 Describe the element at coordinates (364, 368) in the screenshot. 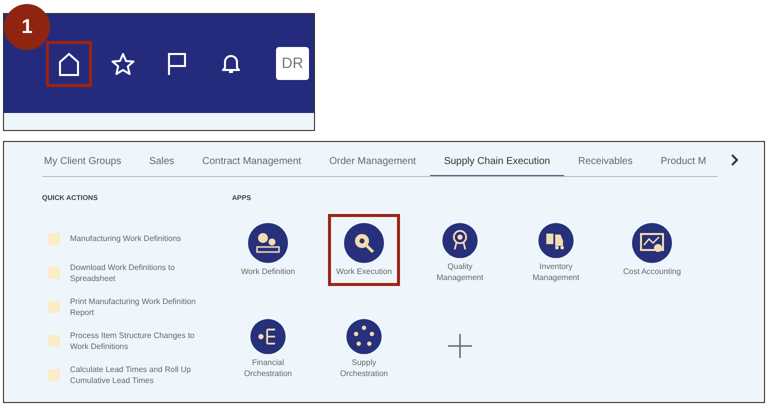

I see `app-label: Supply Orchestration` at that location.